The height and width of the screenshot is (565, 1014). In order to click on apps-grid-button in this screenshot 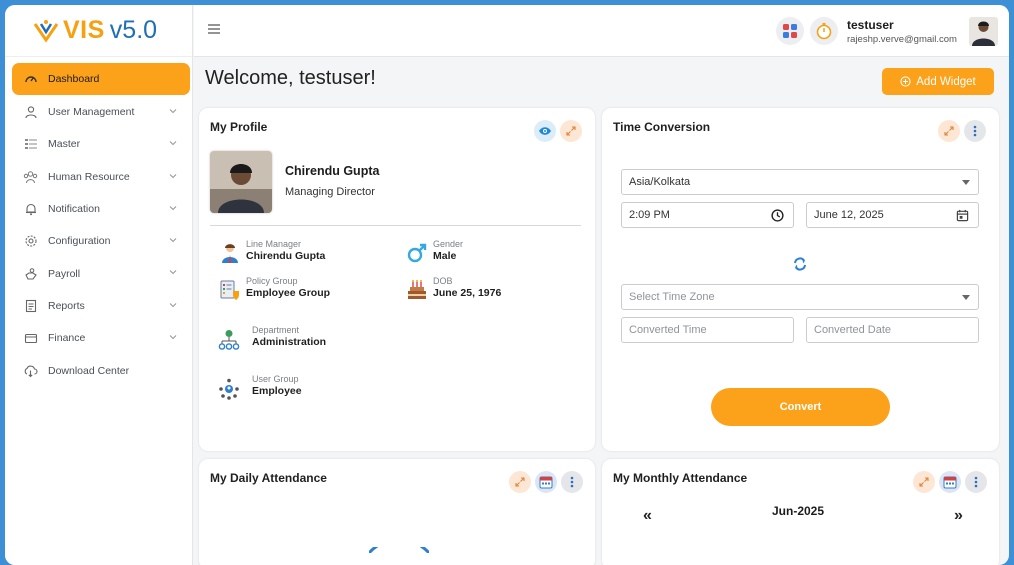, I will do `click(790, 31)`.